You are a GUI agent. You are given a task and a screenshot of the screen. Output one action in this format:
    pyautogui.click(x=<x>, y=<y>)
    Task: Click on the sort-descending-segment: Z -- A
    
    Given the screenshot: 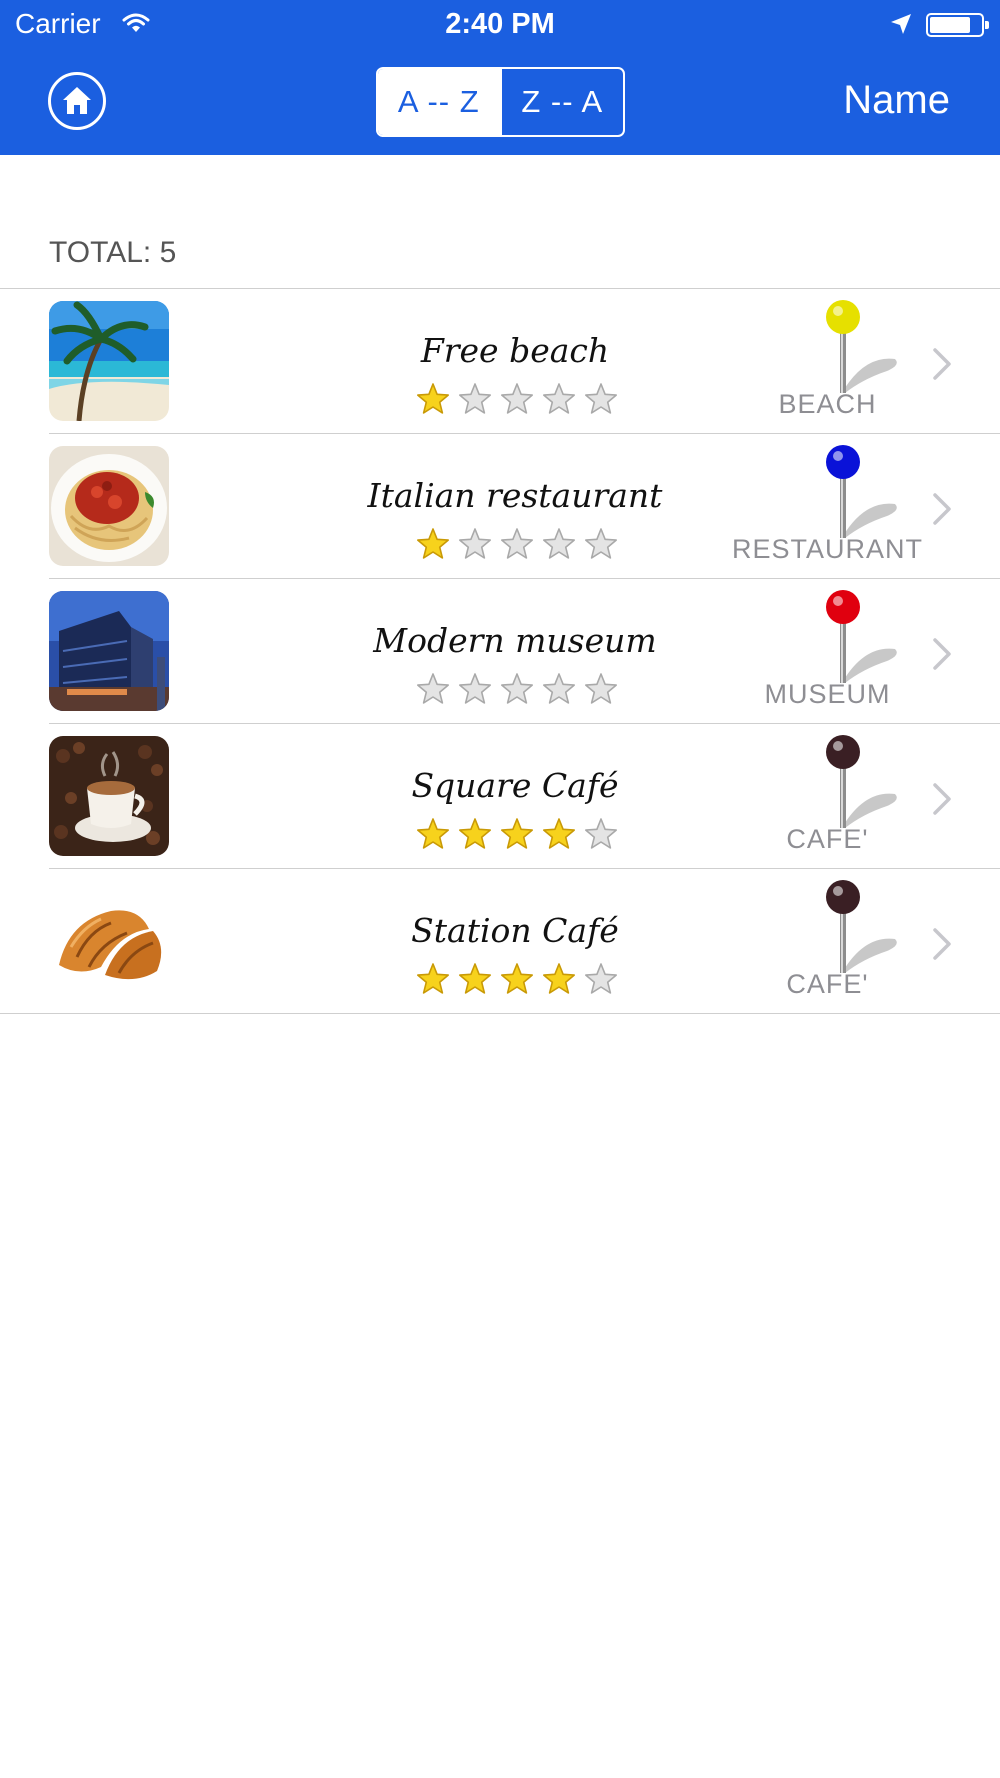 What is the action you would take?
    pyautogui.click(x=561, y=102)
    